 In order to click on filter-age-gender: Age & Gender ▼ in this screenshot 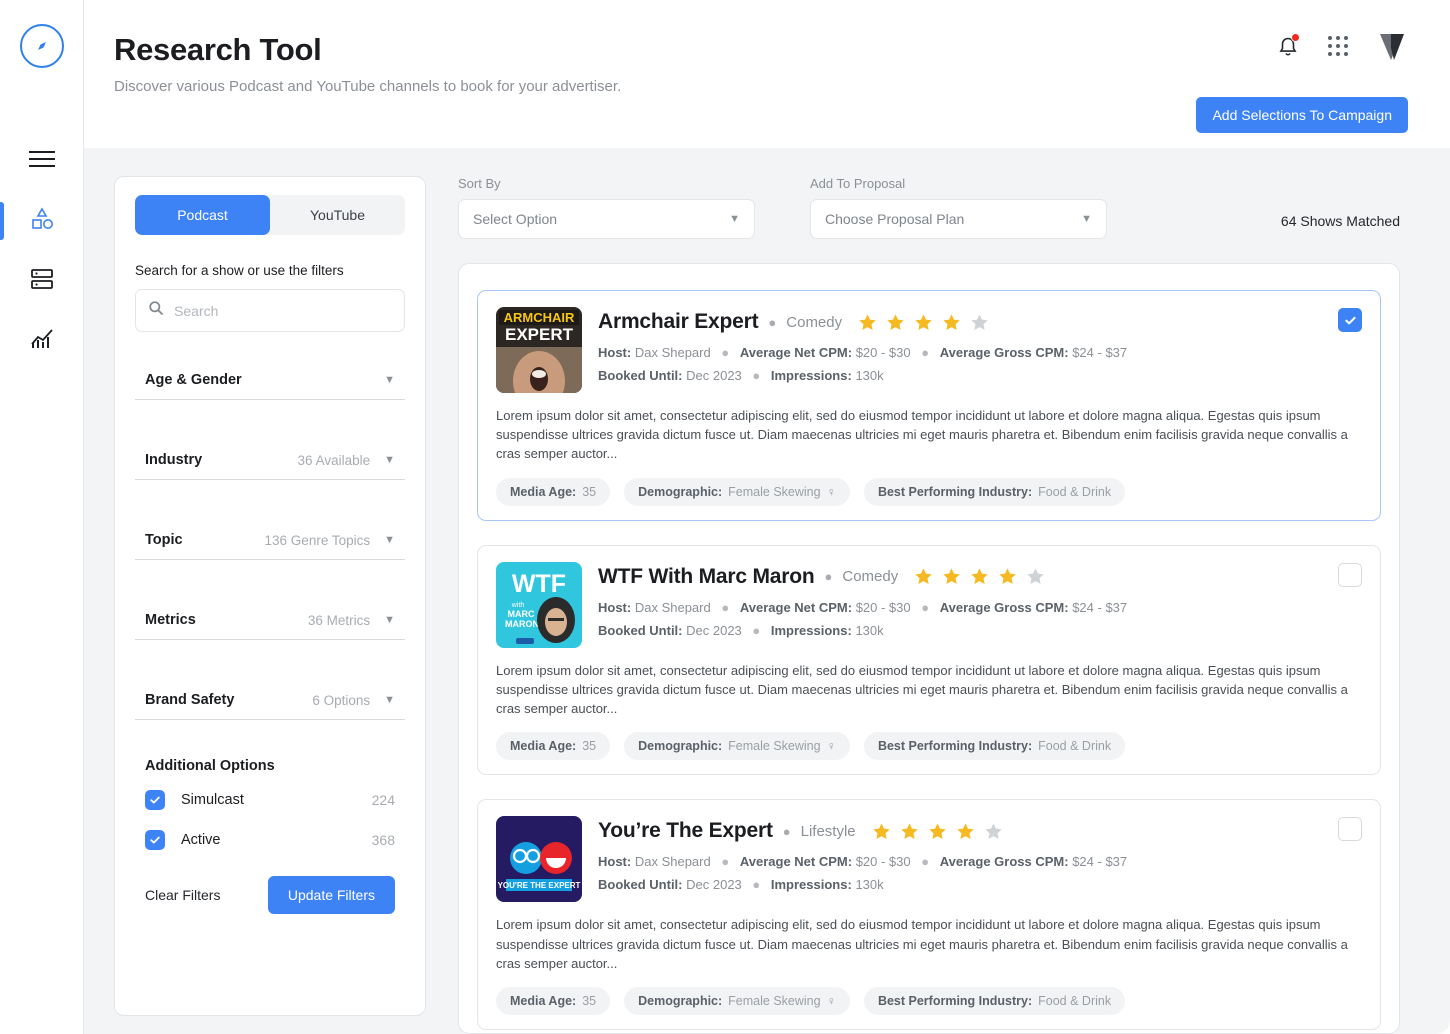, I will do `click(270, 379)`.